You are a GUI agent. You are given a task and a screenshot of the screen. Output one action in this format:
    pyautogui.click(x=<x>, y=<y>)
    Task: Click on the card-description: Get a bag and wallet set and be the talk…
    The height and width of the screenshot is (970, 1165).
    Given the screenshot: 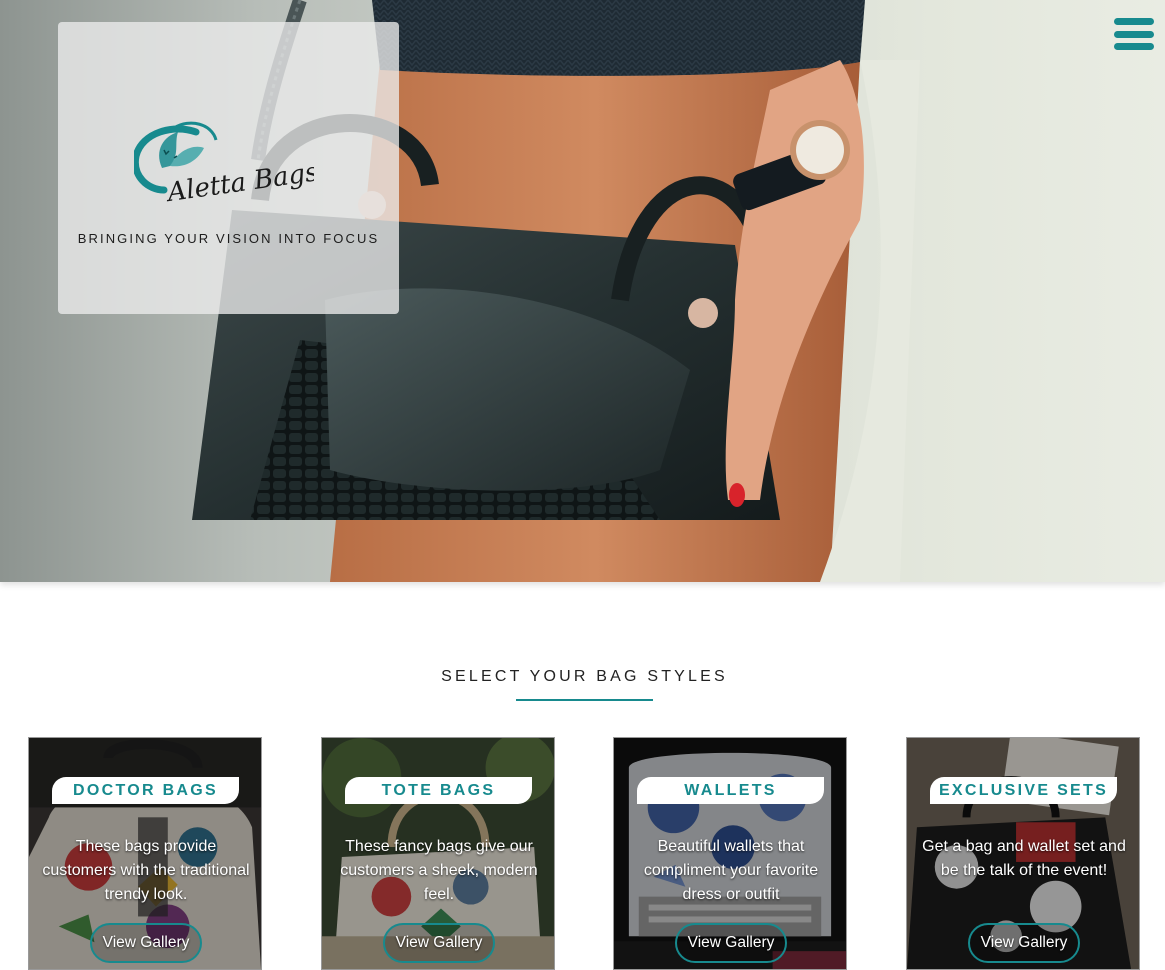 What is the action you would take?
    pyautogui.click(x=1024, y=858)
    